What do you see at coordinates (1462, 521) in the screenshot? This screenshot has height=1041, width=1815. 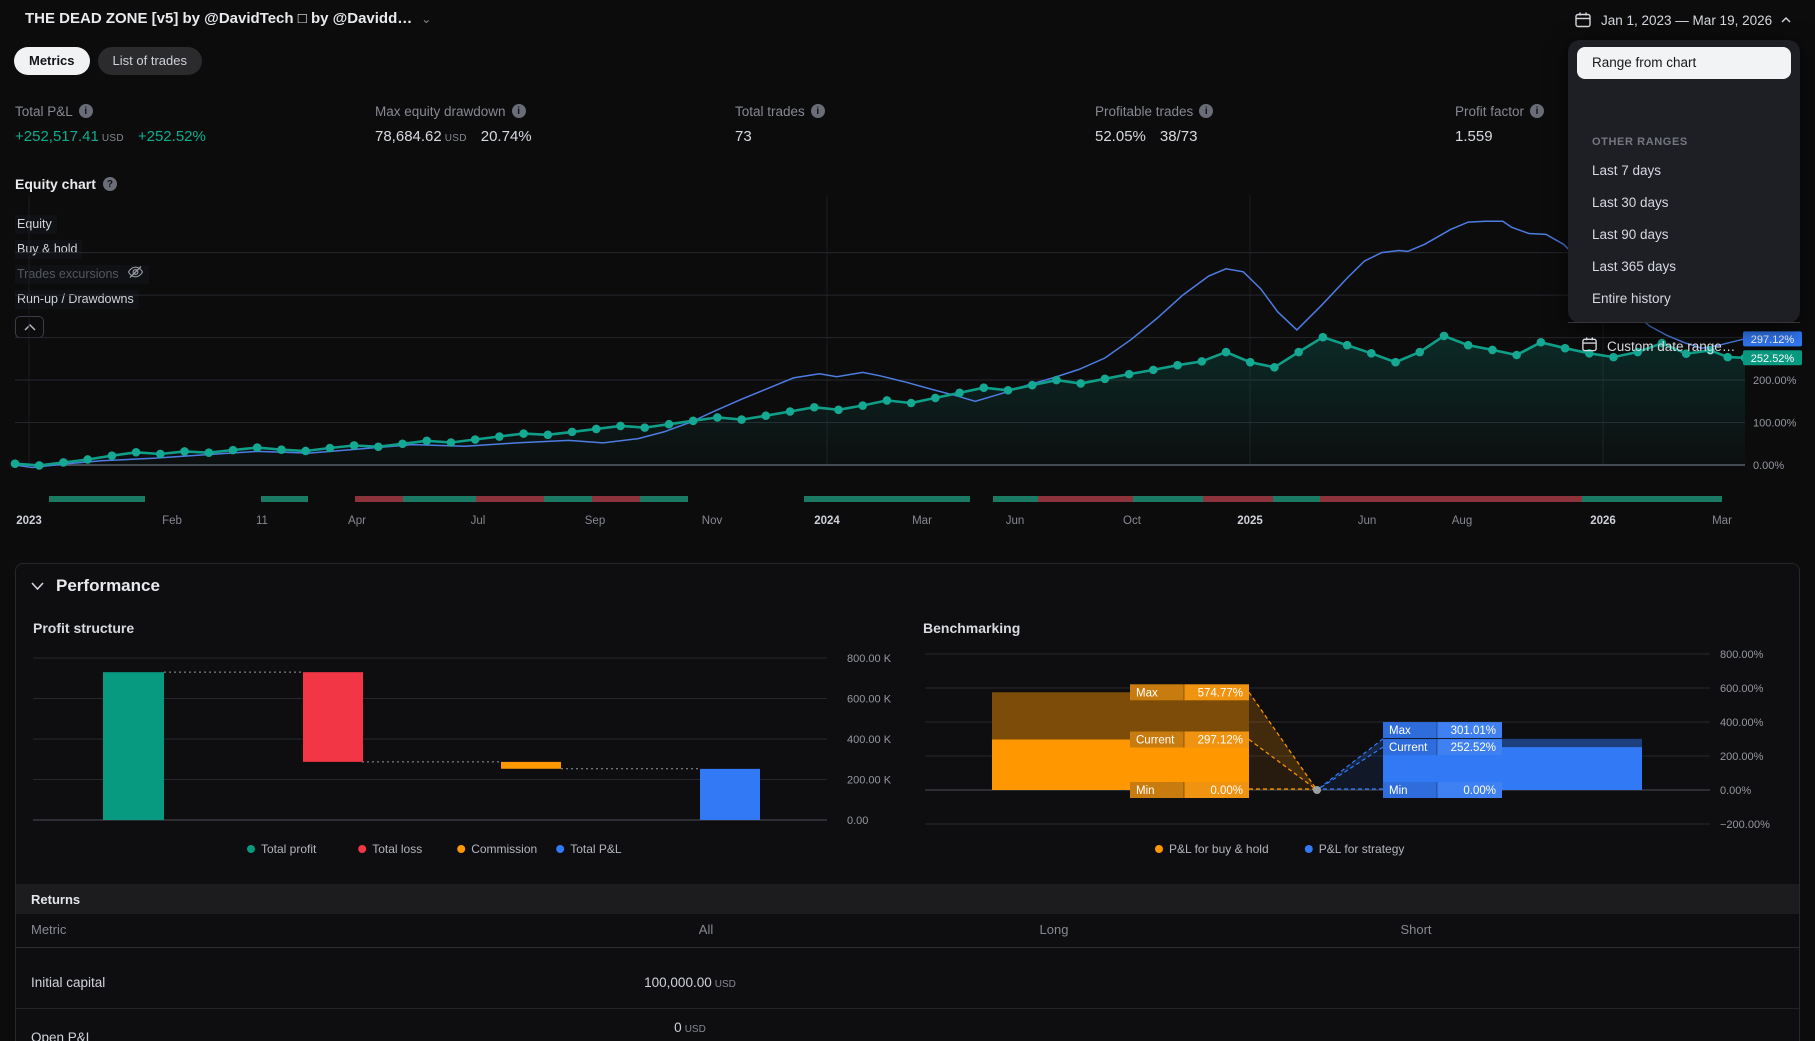 I see `svg-text: Aug` at bounding box center [1462, 521].